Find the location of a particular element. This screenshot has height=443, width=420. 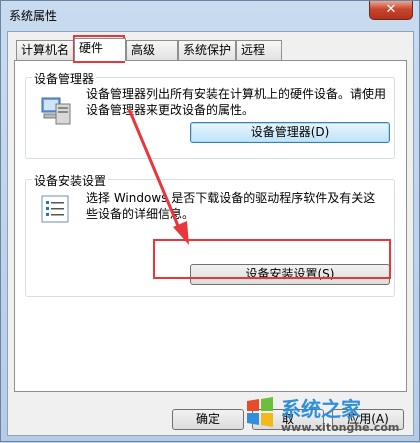

tab-advanced: 高级 is located at coordinates (152, 50).